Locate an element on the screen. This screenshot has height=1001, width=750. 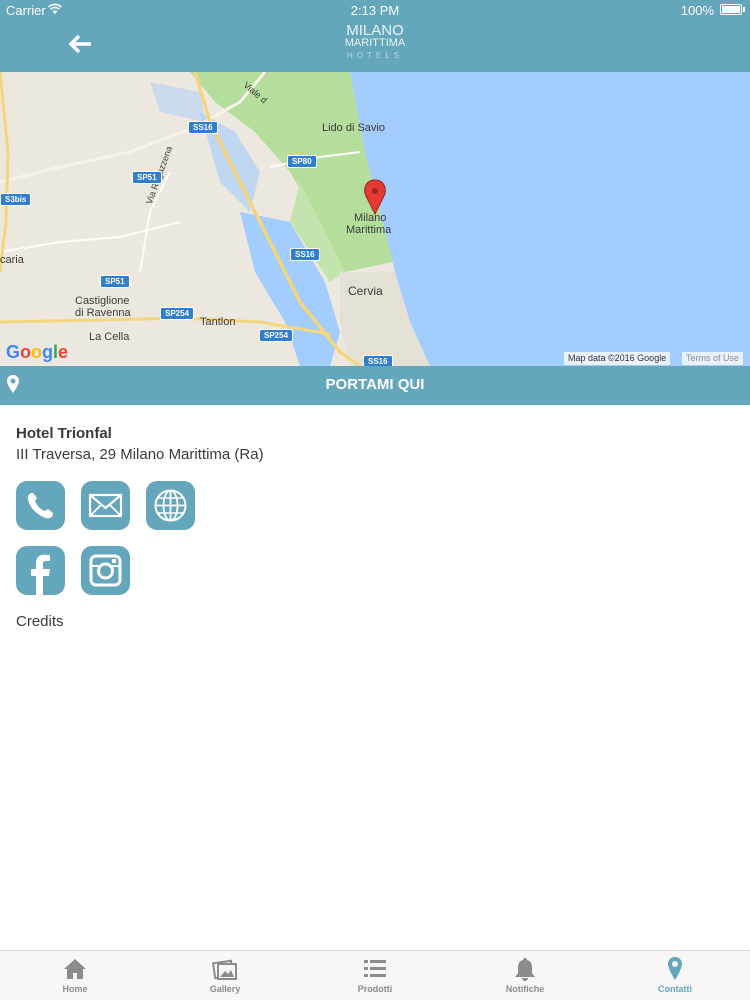
credits-link: Credits is located at coordinates (40, 621).